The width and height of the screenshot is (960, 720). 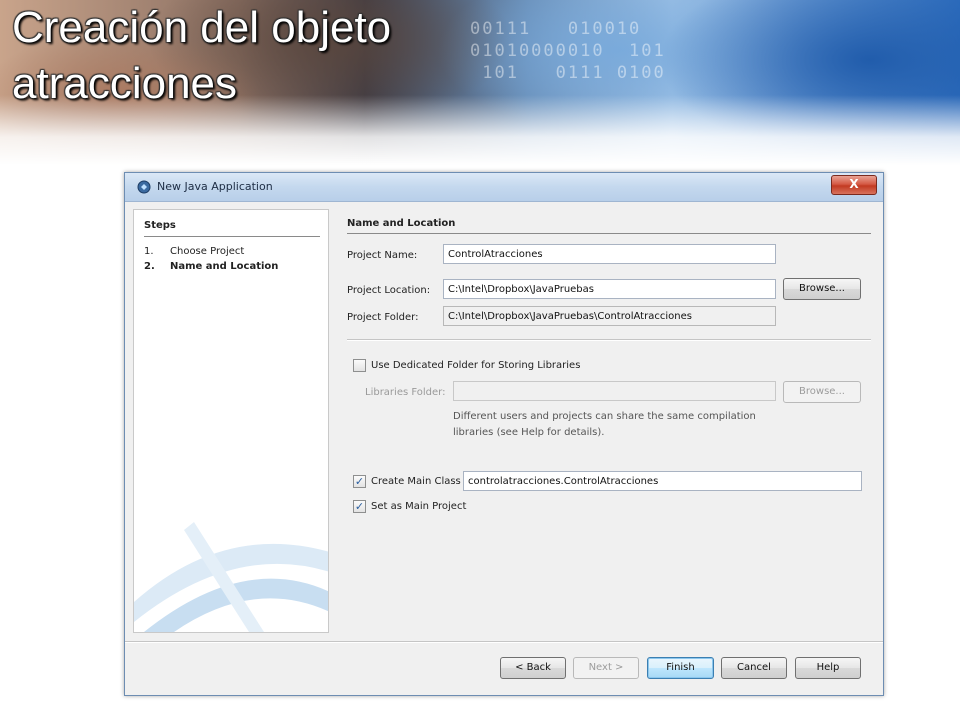 What do you see at coordinates (149, 266) in the screenshot?
I see `step-number: 2.` at bounding box center [149, 266].